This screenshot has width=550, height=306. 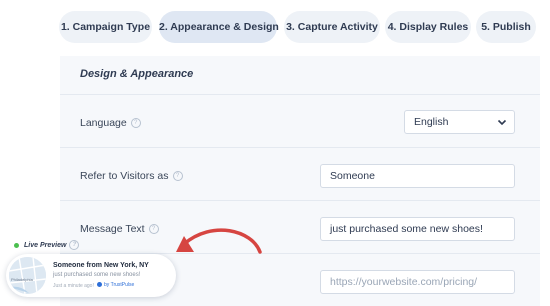 I want to click on panel-title: Design & Appearance, so click(x=137, y=74).